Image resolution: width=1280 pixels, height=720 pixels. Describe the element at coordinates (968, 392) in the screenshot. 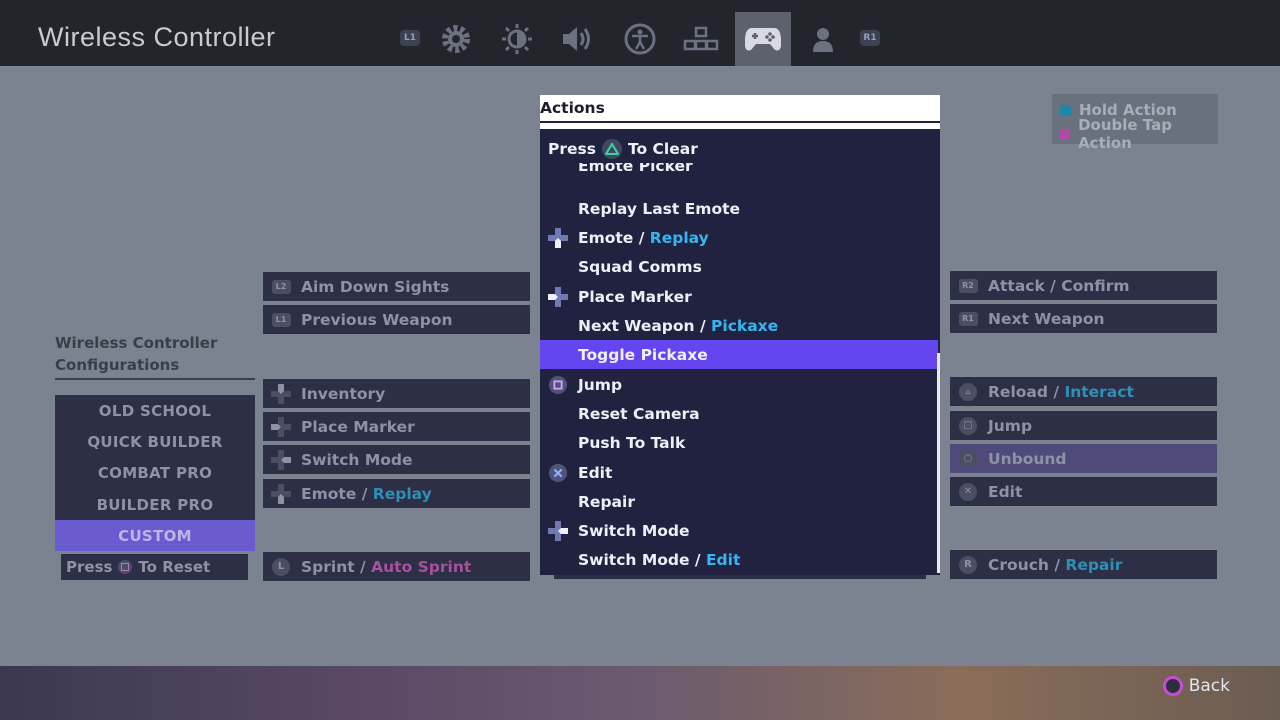

I see `triangle-button-icon: ▵` at that location.